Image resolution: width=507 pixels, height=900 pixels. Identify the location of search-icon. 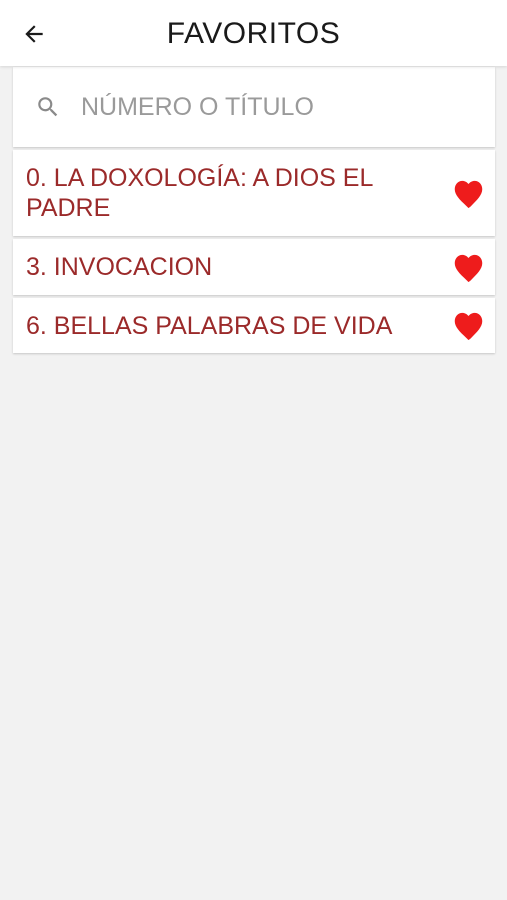
(48, 107).